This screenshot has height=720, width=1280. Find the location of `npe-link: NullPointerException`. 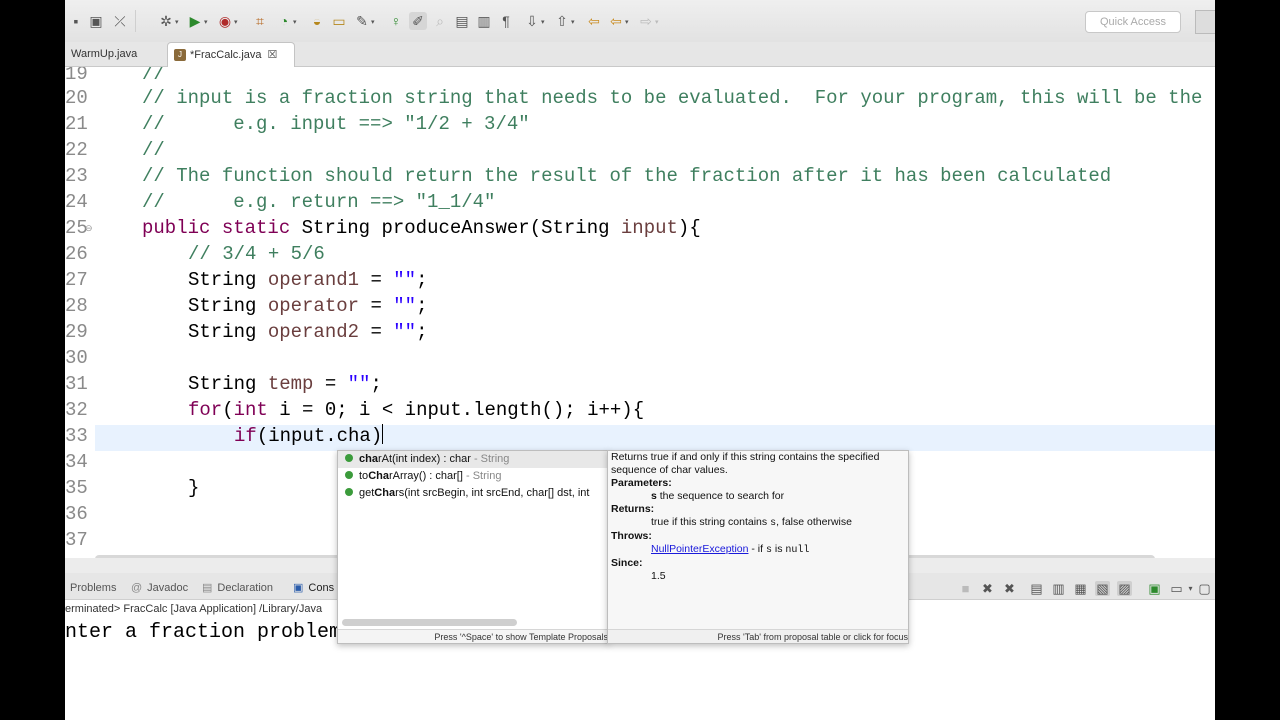

npe-link: NullPointerException is located at coordinates (699, 549).